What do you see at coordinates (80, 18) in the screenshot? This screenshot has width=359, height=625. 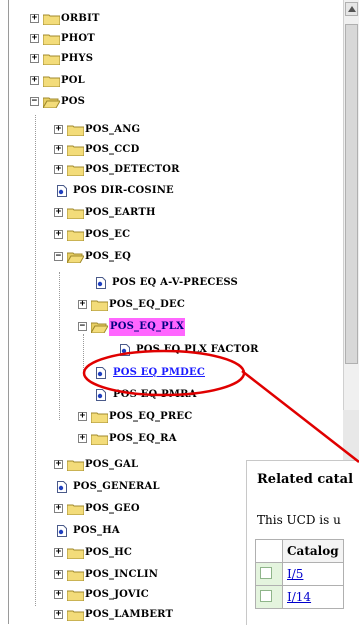 I see `tree-label: ORBIT` at bounding box center [80, 18].